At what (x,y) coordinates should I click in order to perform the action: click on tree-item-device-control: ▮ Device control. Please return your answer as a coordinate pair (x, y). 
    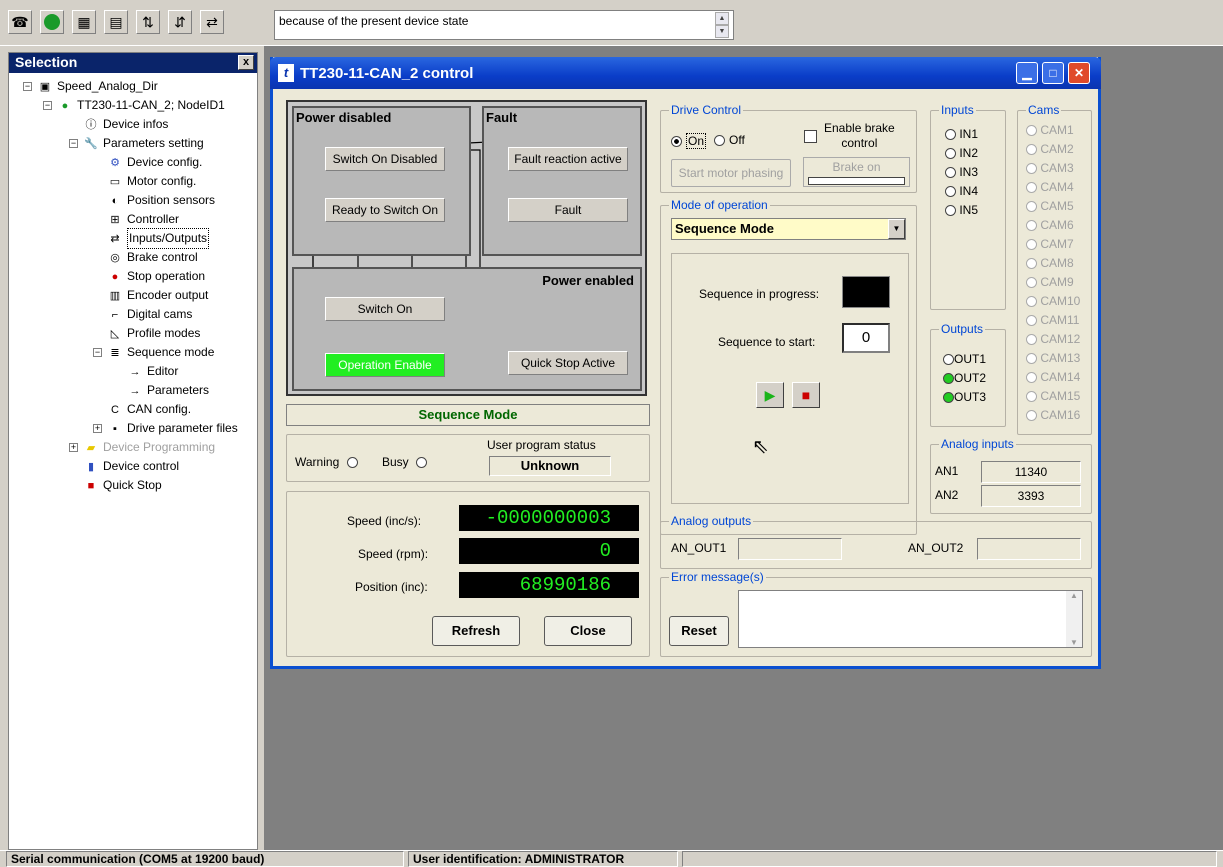
    Looking at the image, I should click on (131, 466).